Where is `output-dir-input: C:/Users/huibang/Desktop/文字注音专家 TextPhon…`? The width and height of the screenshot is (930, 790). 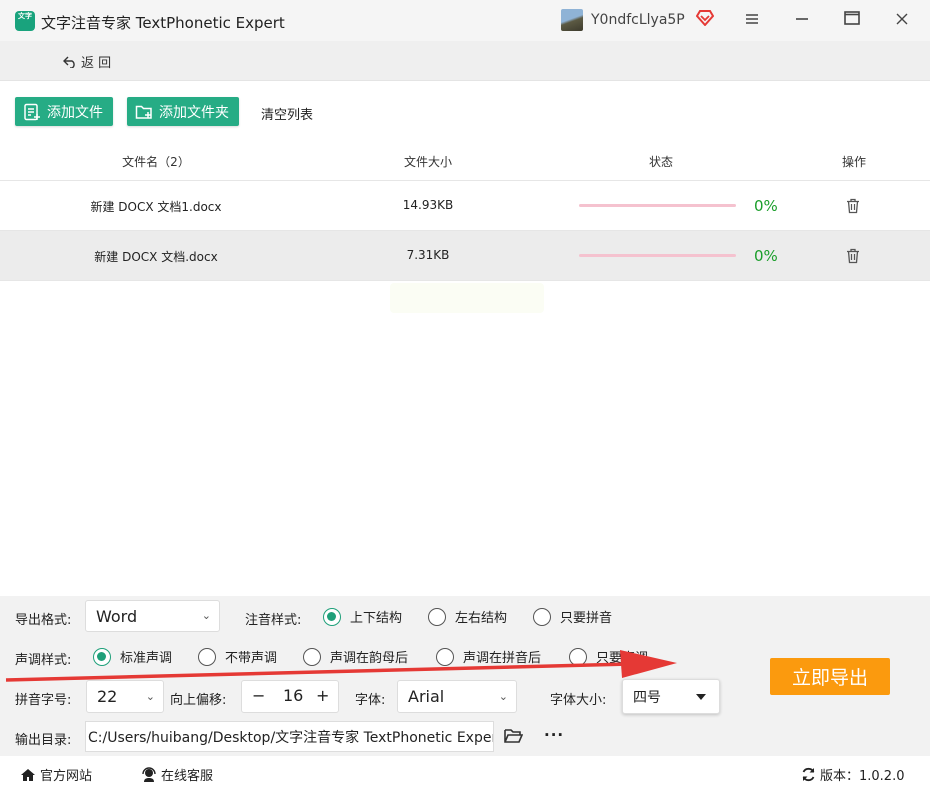 output-dir-input: C:/Users/huibang/Desktop/文字注音专家 TextPhon… is located at coordinates (289, 736).